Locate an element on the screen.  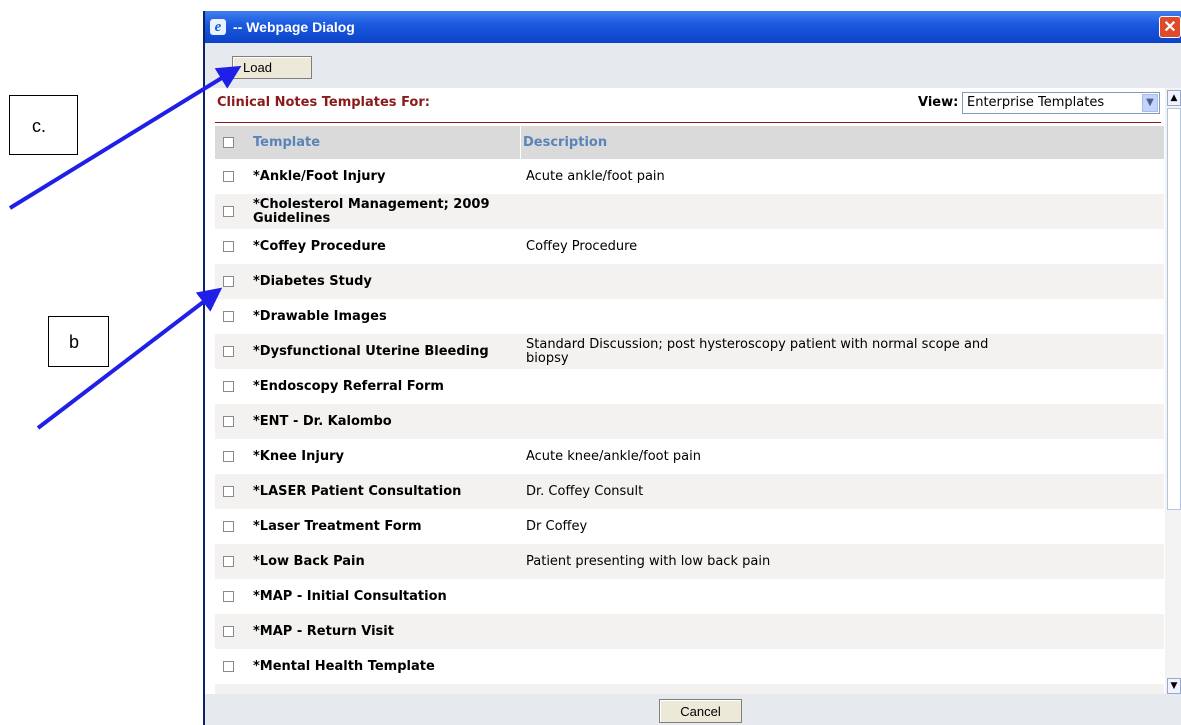
table-row: *Ankle/Foot Injury Acute ankle/foot pain is located at coordinates (689, 176).